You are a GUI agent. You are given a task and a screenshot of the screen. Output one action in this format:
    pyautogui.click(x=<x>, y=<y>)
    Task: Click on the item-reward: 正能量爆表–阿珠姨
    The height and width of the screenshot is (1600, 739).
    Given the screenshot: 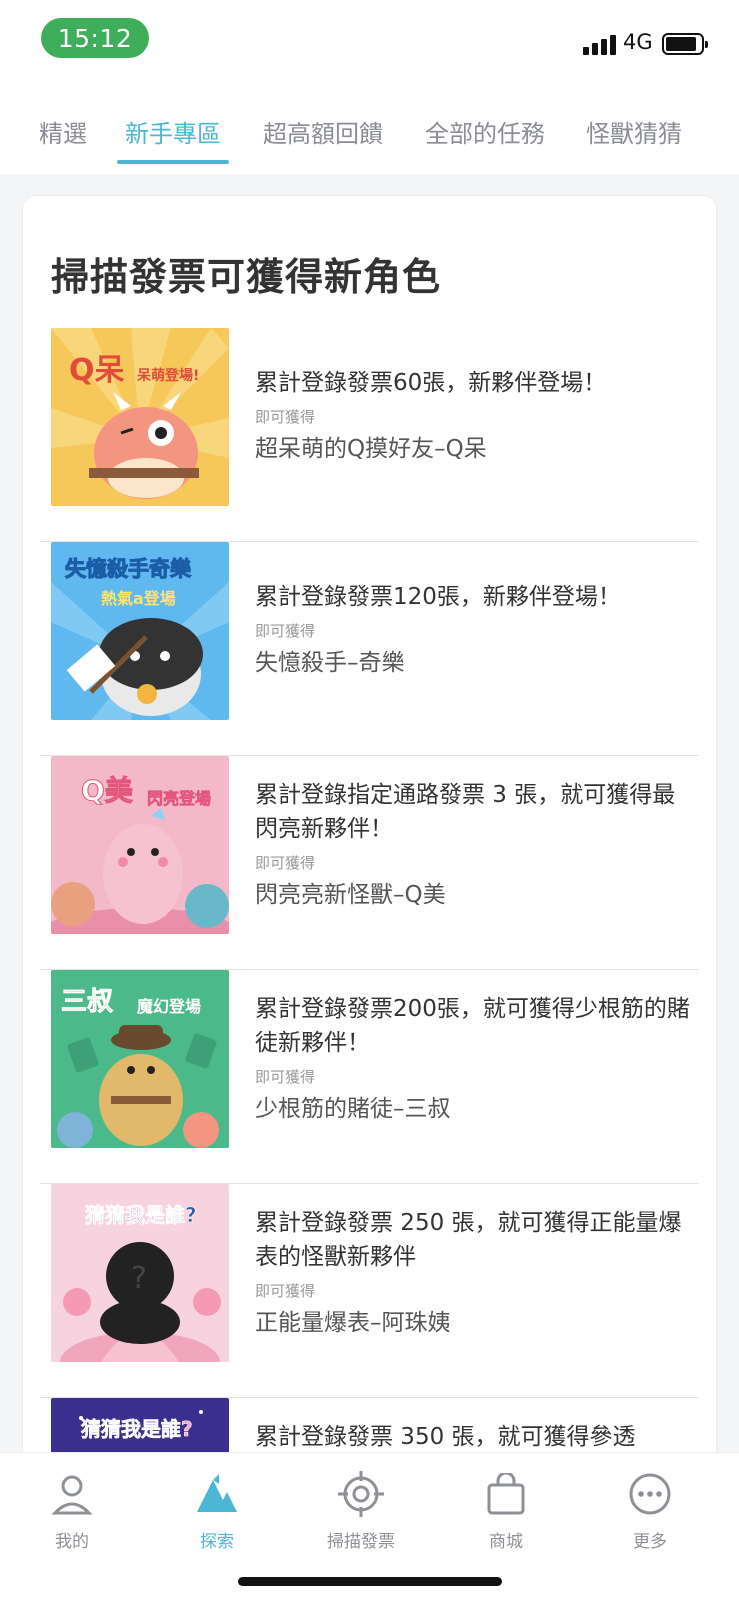 What is the action you would take?
    pyautogui.click(x=353, y=1323)
    